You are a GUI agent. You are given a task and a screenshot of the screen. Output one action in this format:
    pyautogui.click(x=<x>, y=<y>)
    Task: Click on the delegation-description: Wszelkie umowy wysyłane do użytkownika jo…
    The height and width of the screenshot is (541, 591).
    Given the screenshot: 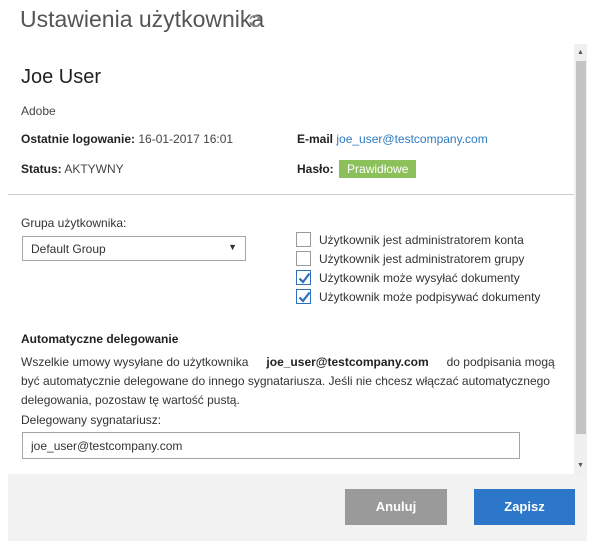 What is the action you would take?
    pyautogui.click(x=291, y=381)
    